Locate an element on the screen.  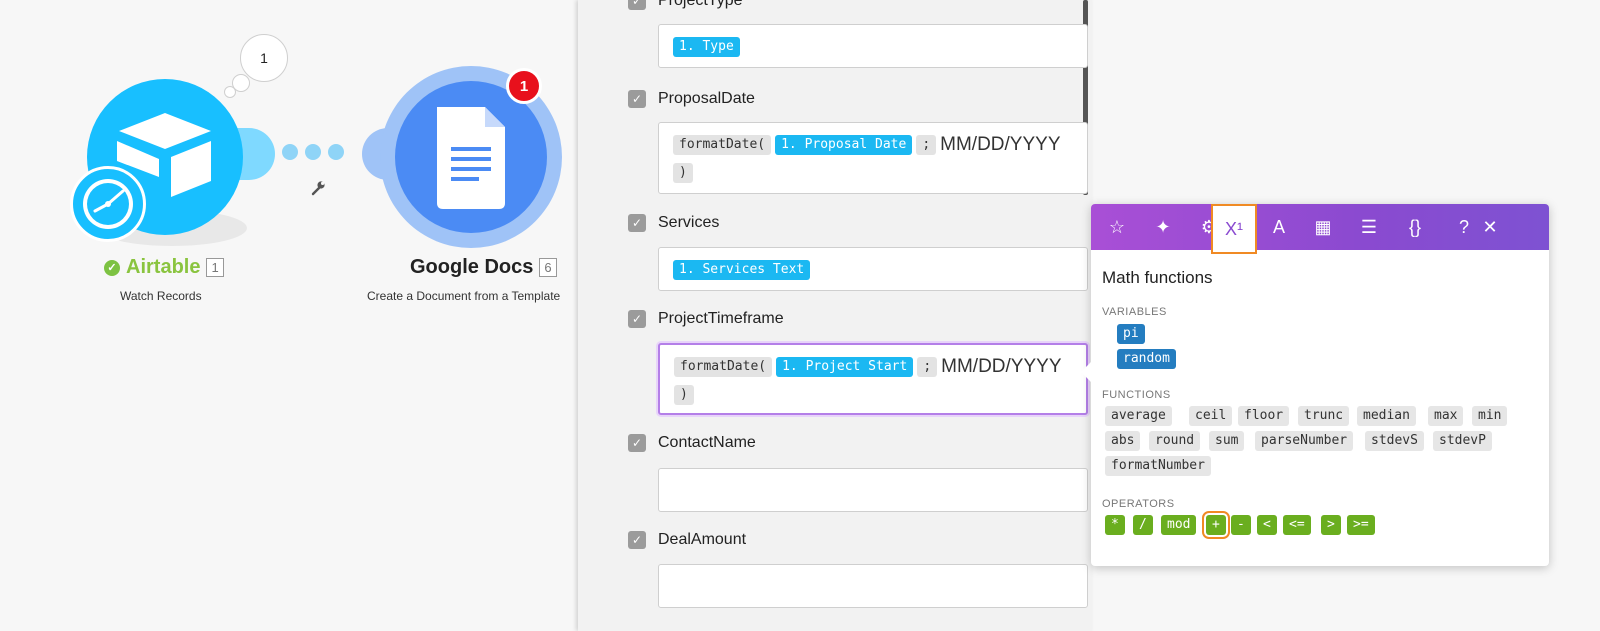
star-icon: ☆ is located at coordinates (1117, 227).